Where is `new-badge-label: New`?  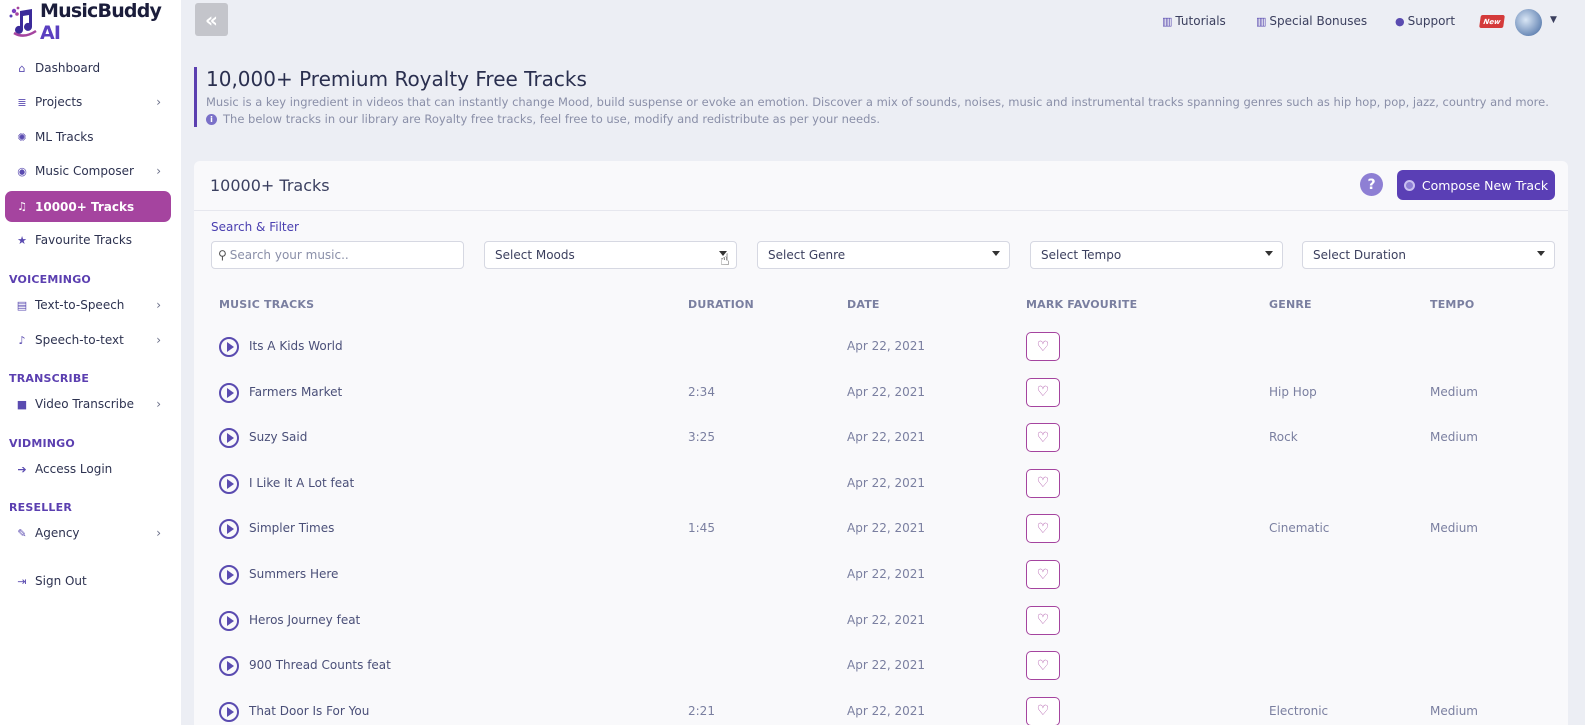 new-badge-label: New is located at coordinates (1492, 21).